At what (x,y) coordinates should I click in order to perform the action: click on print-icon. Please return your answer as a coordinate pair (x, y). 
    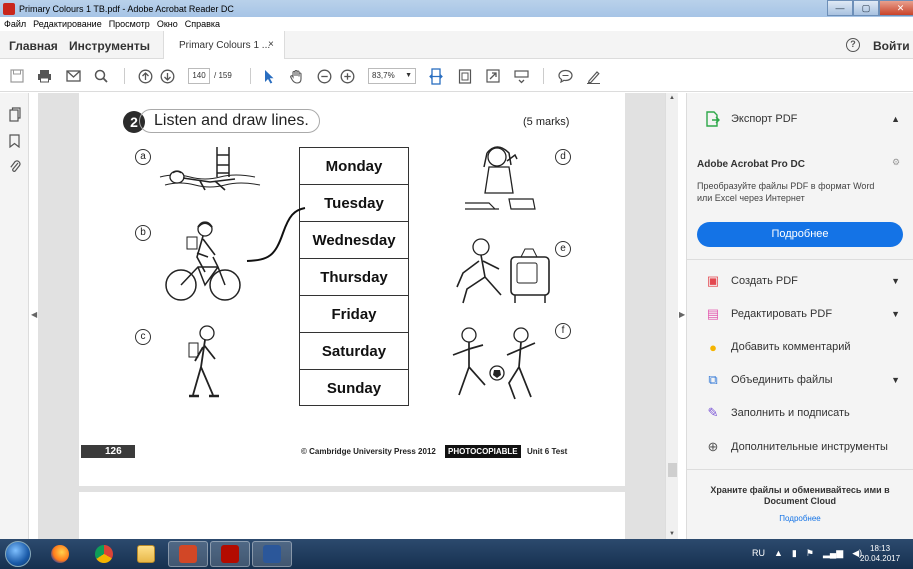
    Looking at the image, I should click on (44, 76).